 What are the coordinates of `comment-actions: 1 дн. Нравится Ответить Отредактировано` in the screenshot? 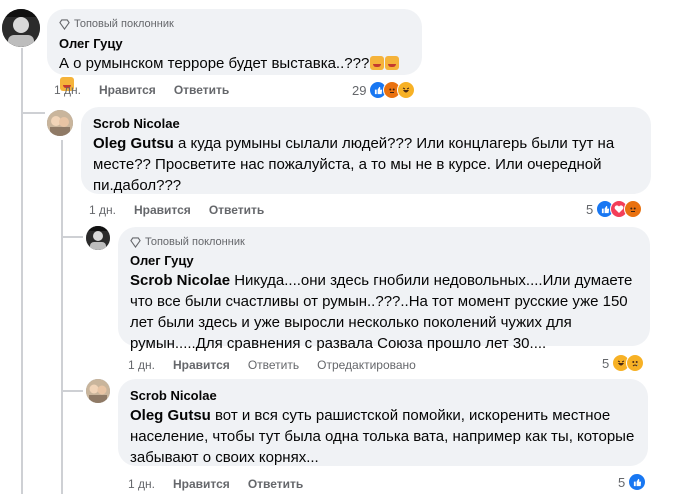 It's located at (272, 365).